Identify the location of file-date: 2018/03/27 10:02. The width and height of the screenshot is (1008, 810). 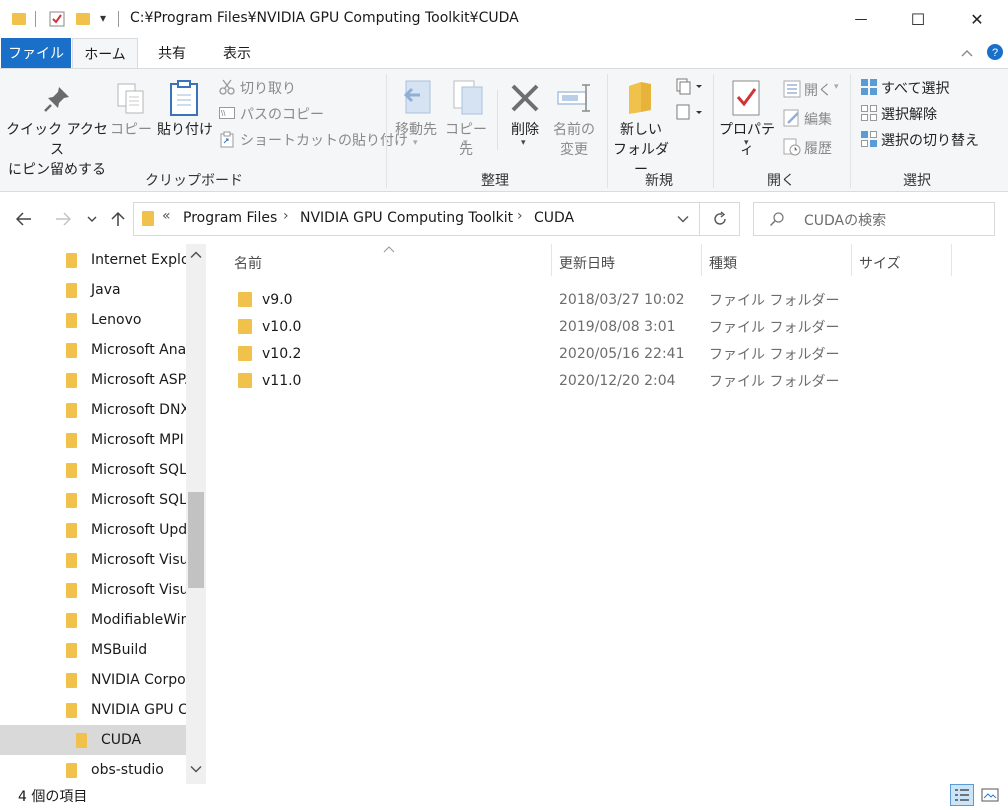
(622, 299).